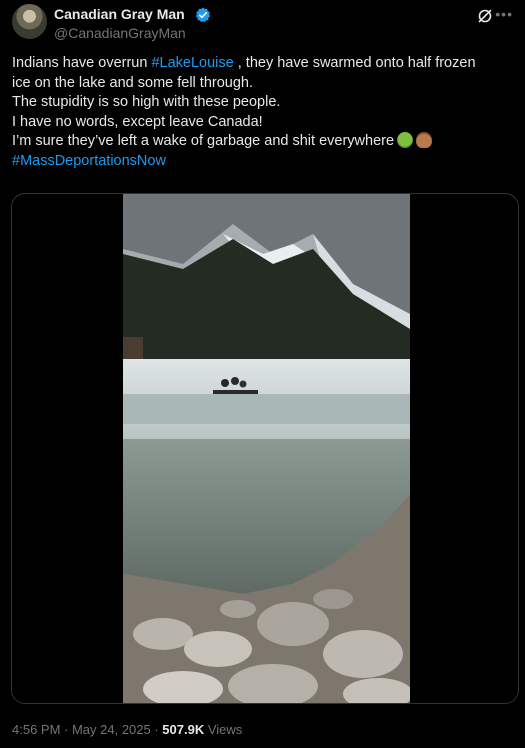 This screenshot has height=748, width=525. Describe the element at coordinates (120, 33) in the screenshot. I see `author-handle: @CanadianGrayMan` at that location.